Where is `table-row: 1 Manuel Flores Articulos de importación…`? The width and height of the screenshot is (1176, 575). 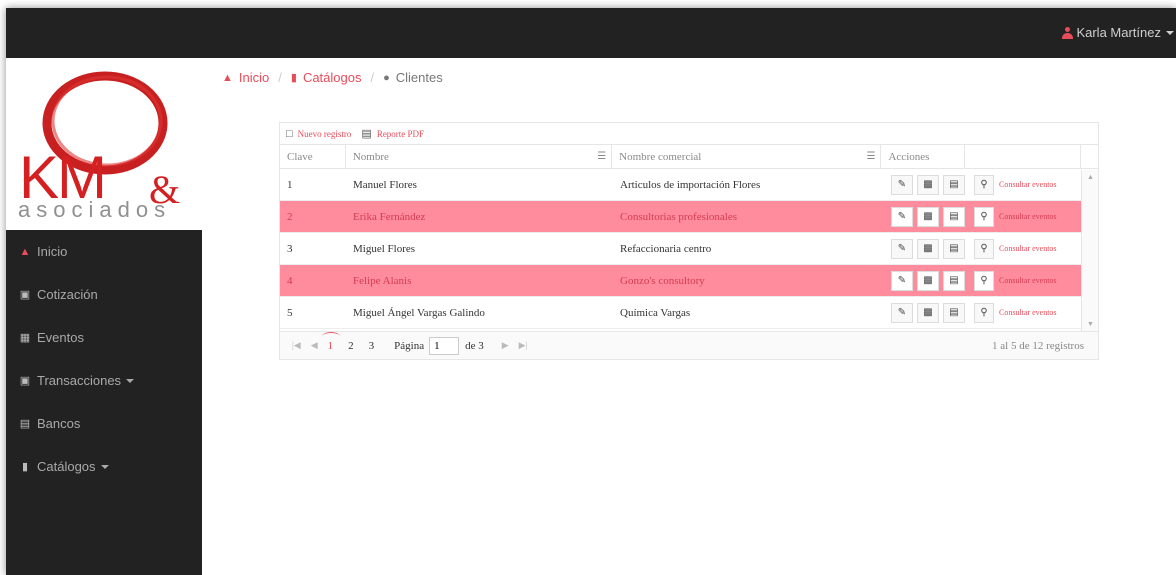 table-row: 1 Manuel Flores Articulos de importación… is located at coordinates (689, 185).